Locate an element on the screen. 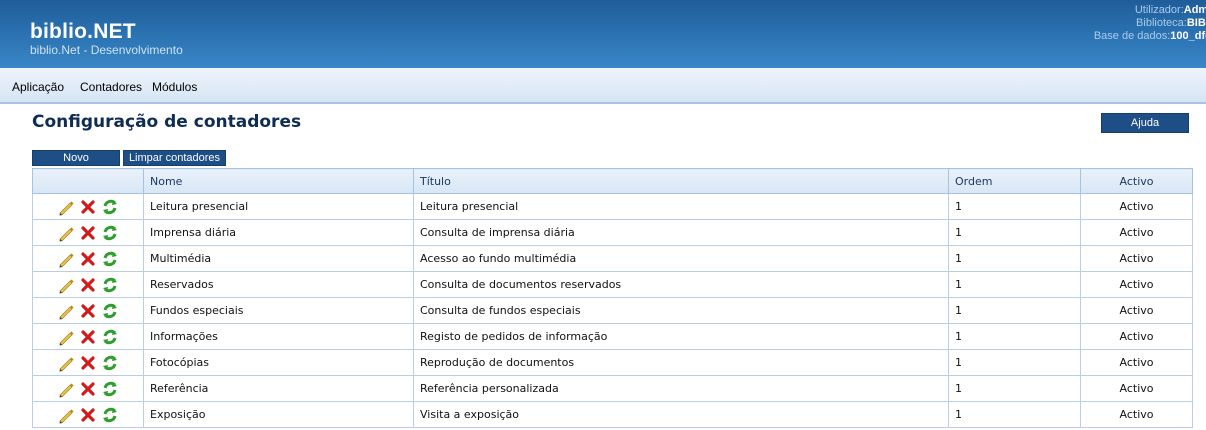 This screenshot has height=430, width=1206. new-button: Novo is located at coordinates (76, 158).